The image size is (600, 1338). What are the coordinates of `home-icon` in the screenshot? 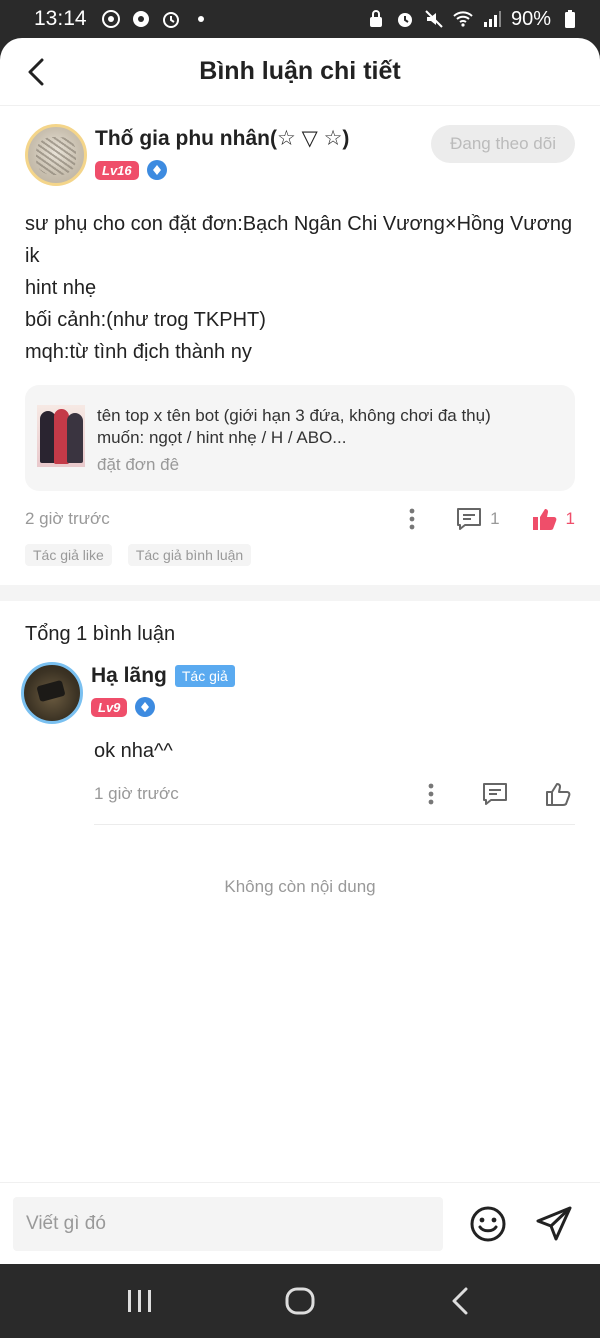 It's located at (300, 1301).